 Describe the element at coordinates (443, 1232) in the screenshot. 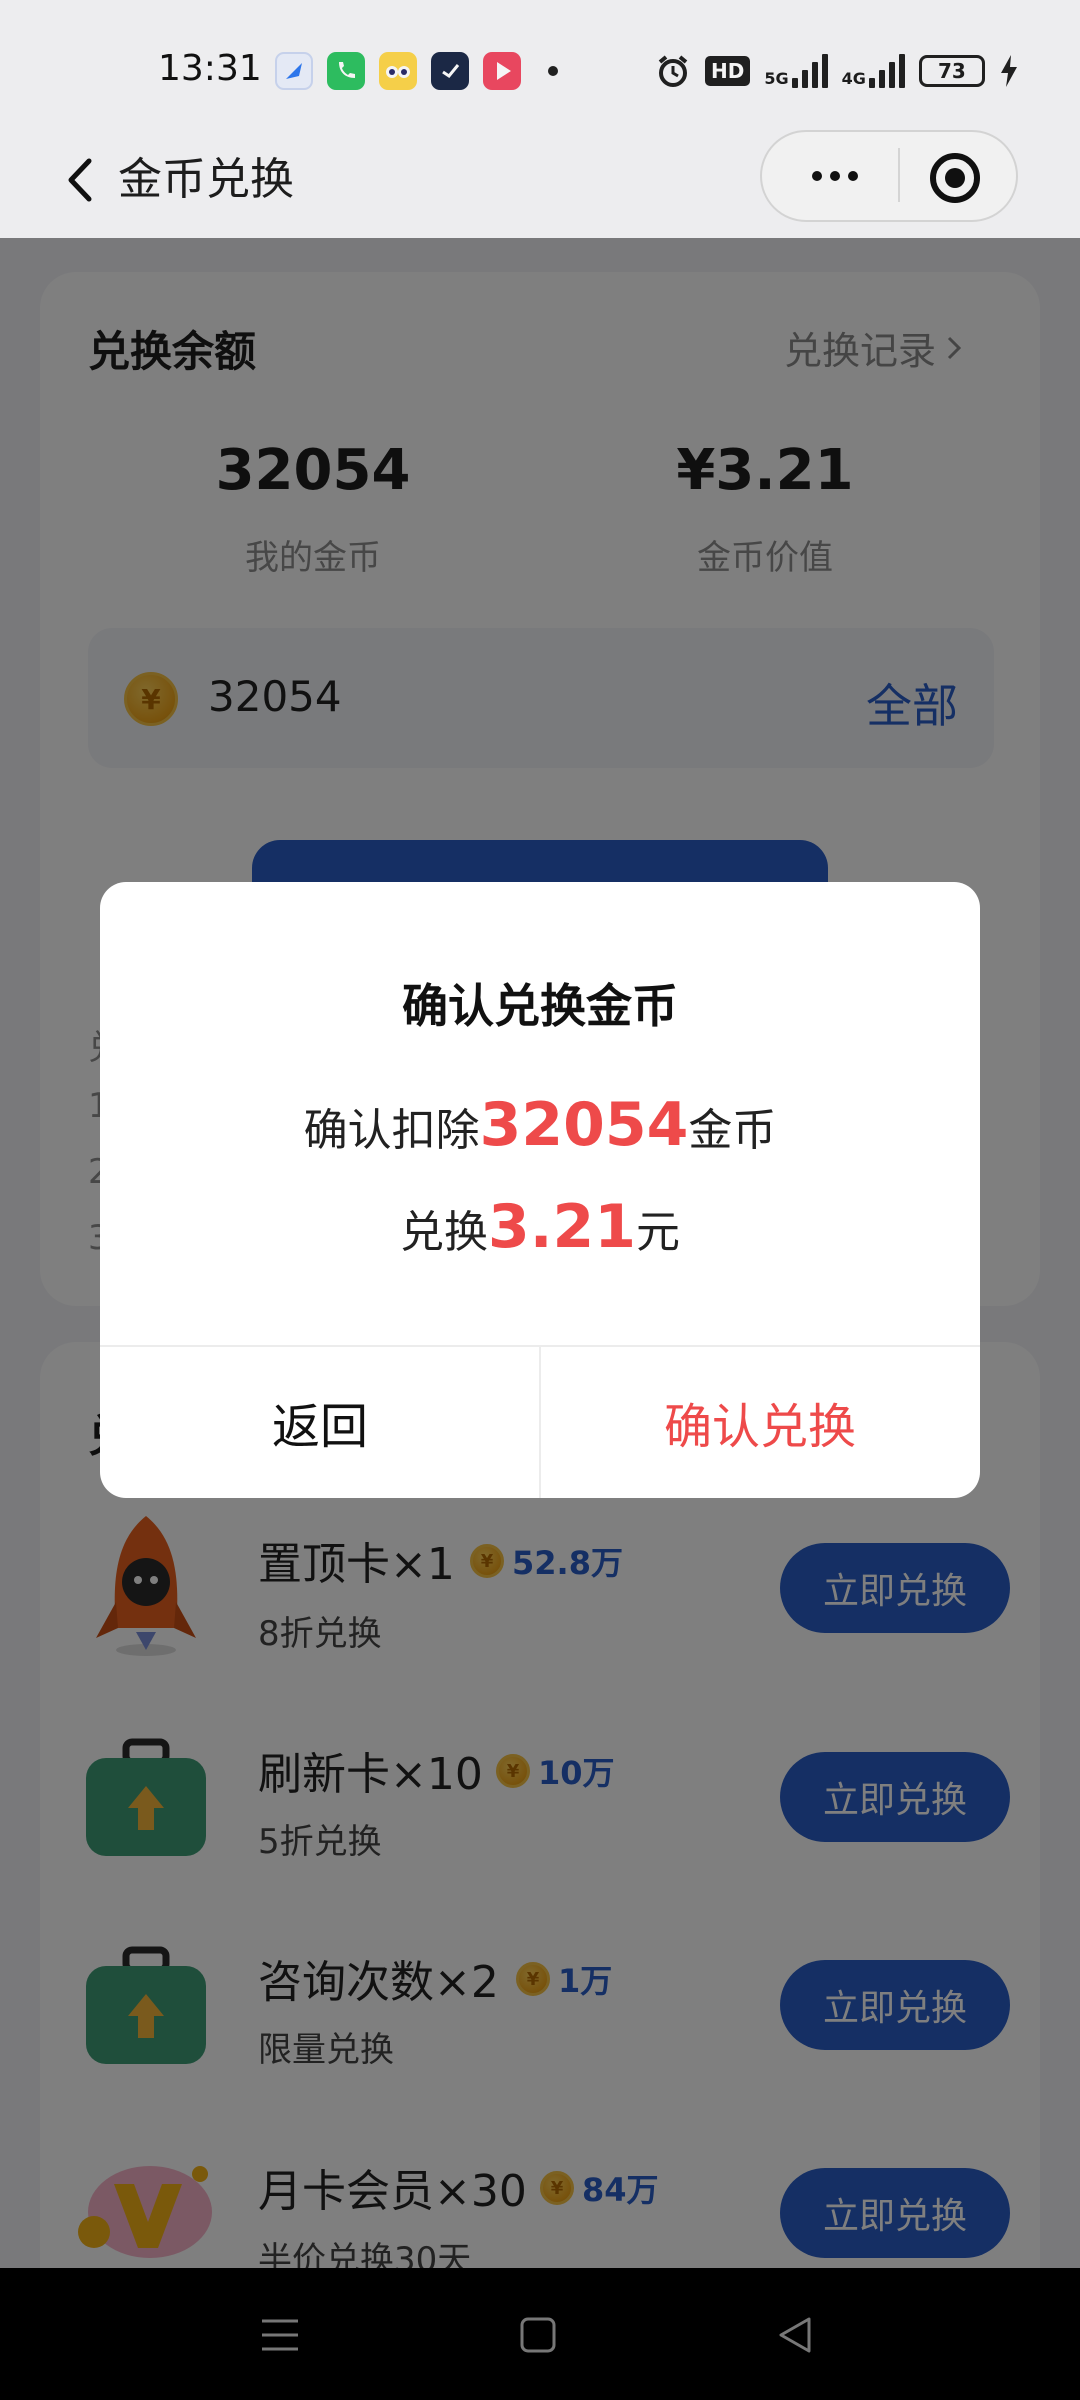

I see `receive-prefix: 兑换` at that location.